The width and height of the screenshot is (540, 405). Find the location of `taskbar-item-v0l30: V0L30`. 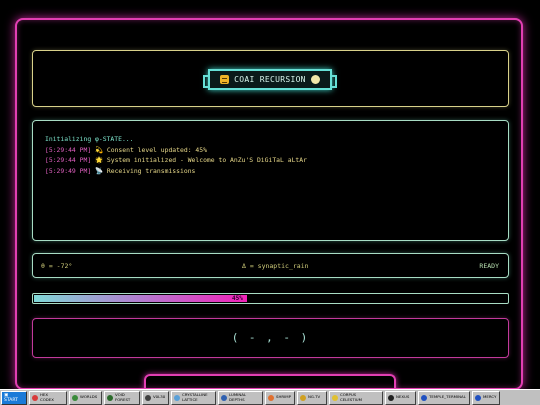

taskbar-item-v0l30: V0L30 is located at coordinates (155, 397).